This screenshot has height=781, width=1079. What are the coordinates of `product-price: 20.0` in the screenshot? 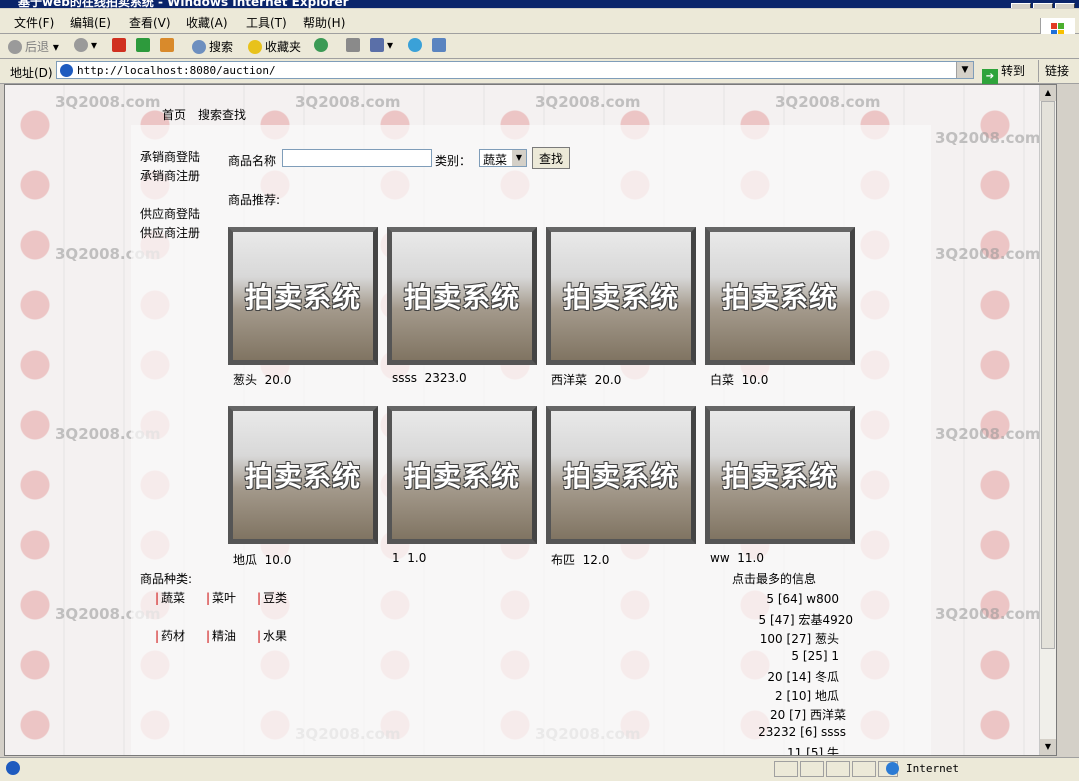 It's located at (608, 380).